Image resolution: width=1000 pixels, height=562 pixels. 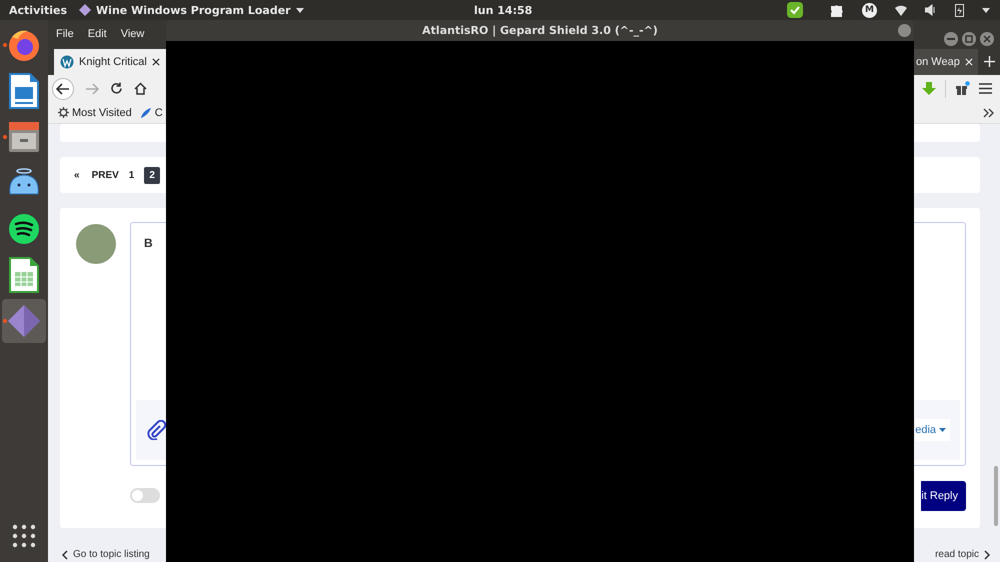 What do you see at coordinates (931, 10) in the screenshot?
I see `volume-icon` at bounding box center [931, 10].